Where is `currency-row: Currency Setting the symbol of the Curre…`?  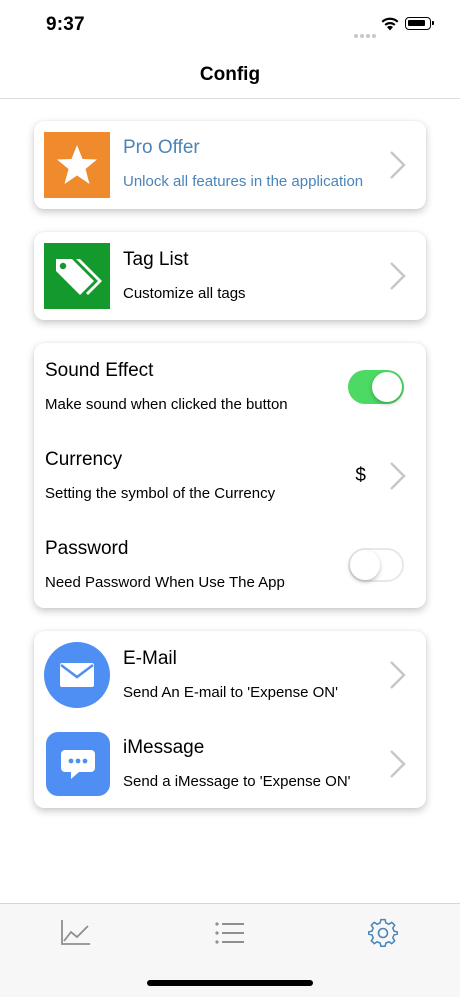
currency-row: Currency Setting the symbol of the Curre… is located at coordinates (230, 476).